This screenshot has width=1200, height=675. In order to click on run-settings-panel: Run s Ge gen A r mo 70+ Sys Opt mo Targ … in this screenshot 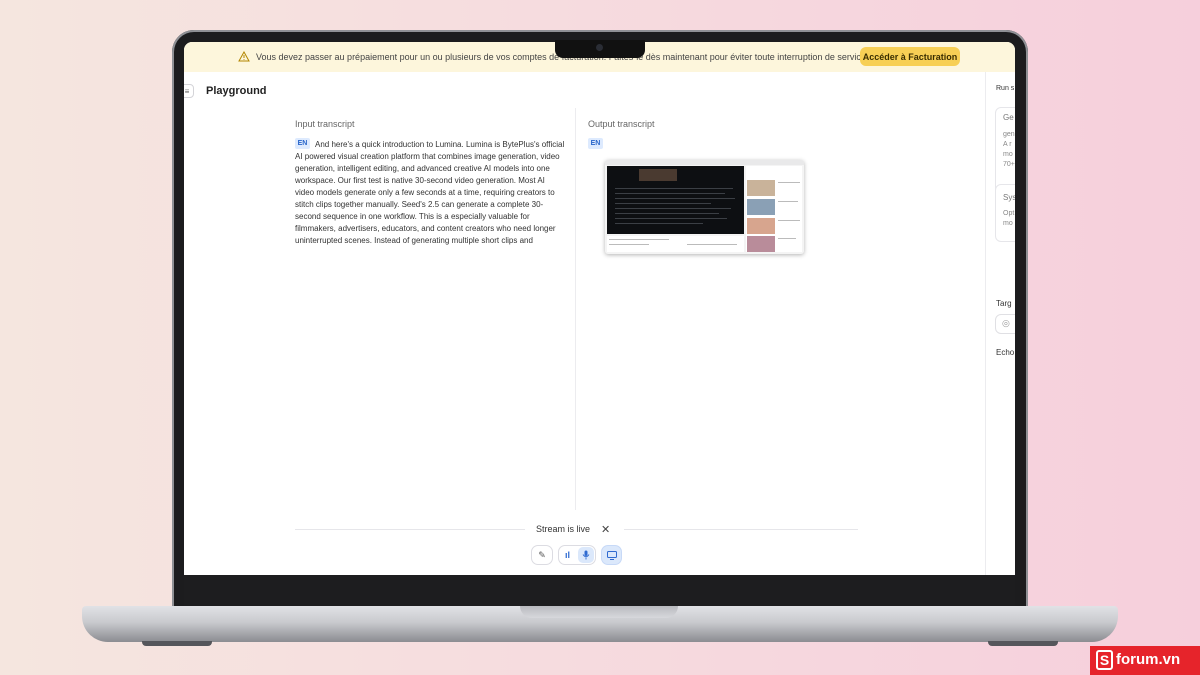, I will do `click(1000, 323)`.